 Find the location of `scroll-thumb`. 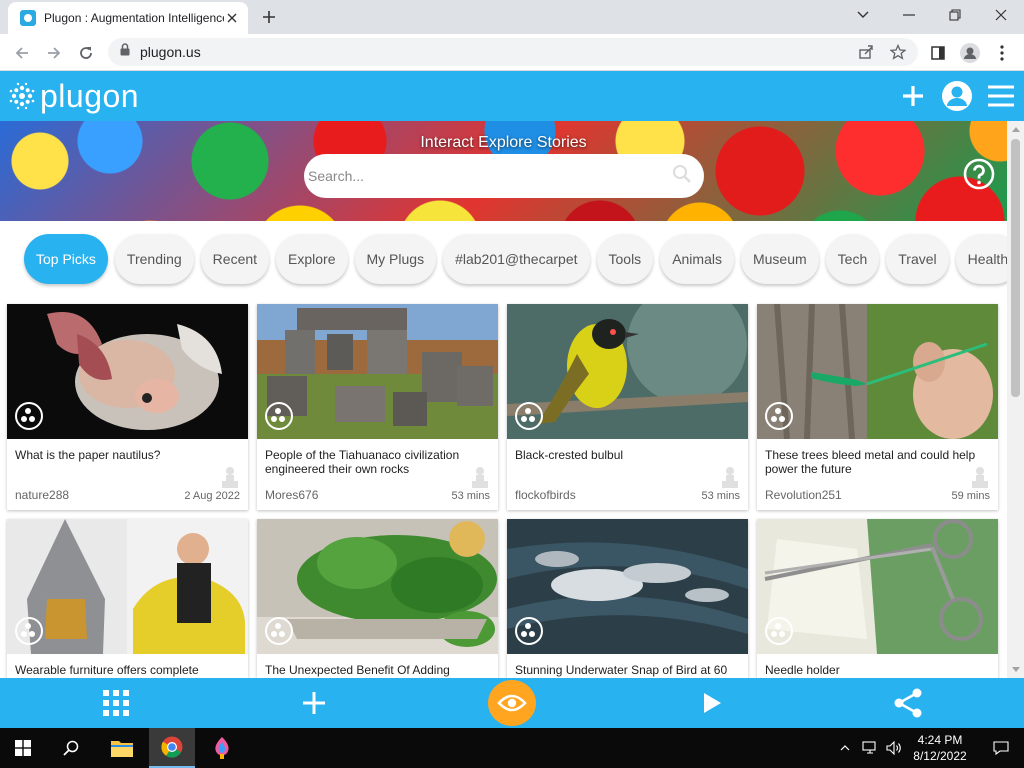

scroll-thumb is located at coordinates (1015, 268).